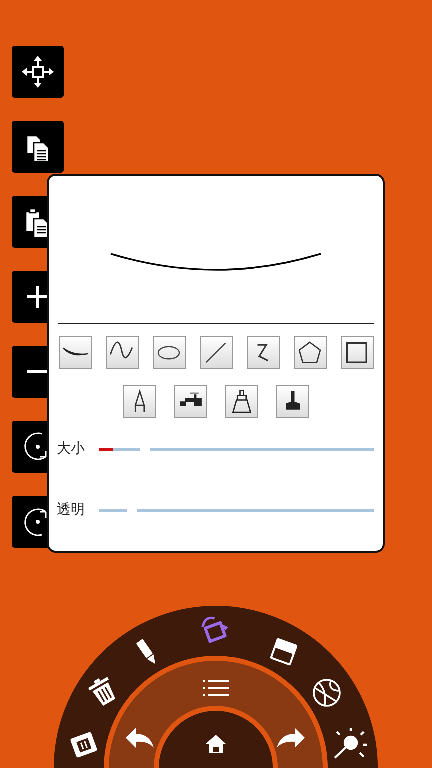 The image size is (432, 768). Describe the element at coordinates (216, 688) in the screenshot. I see `menu-icon` at that location.